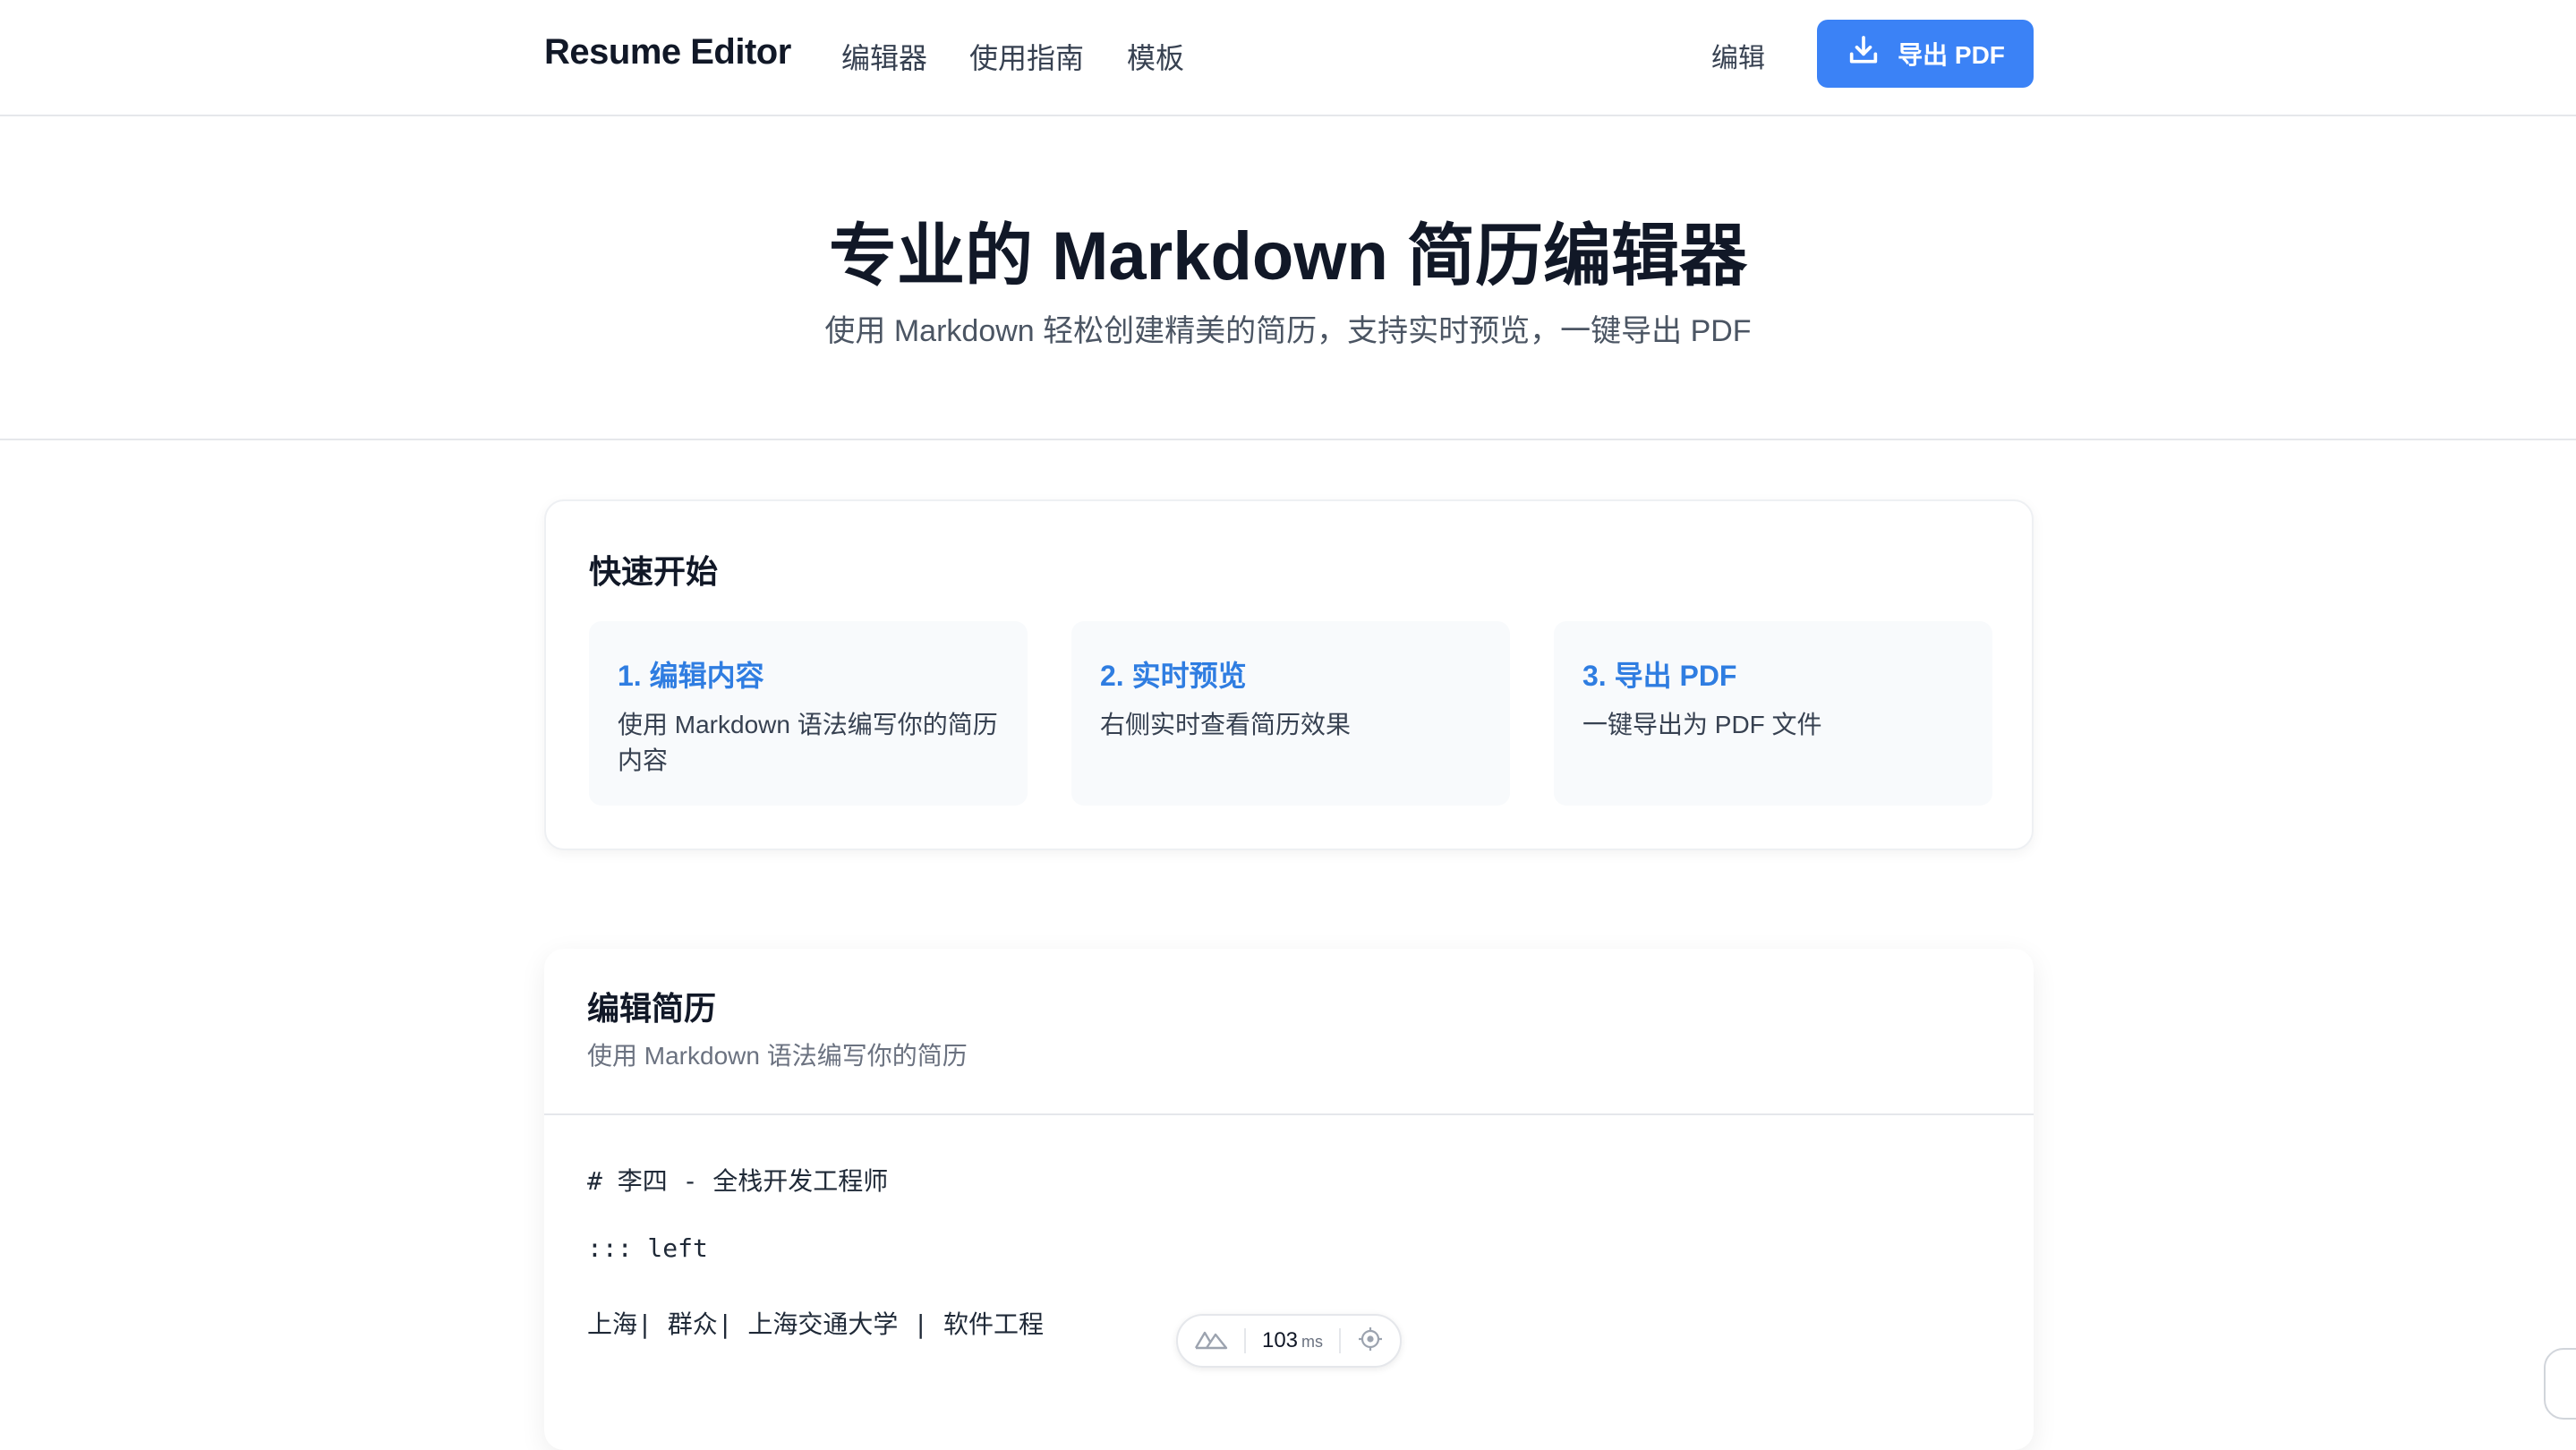 This screenshot has width=2576, height=1450. Describe the element at coordinates (1289, 1032) in the screenshot. I see `editor-header: 编辑简历 使用 Markdown 语法编写你的简历` at that location.